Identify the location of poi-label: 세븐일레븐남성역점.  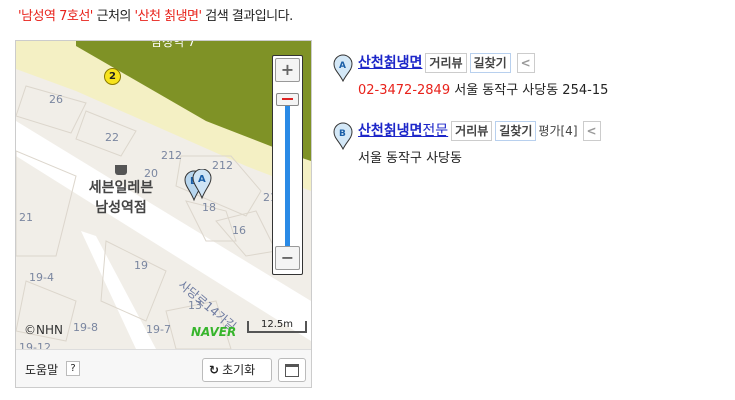
(121, 198).